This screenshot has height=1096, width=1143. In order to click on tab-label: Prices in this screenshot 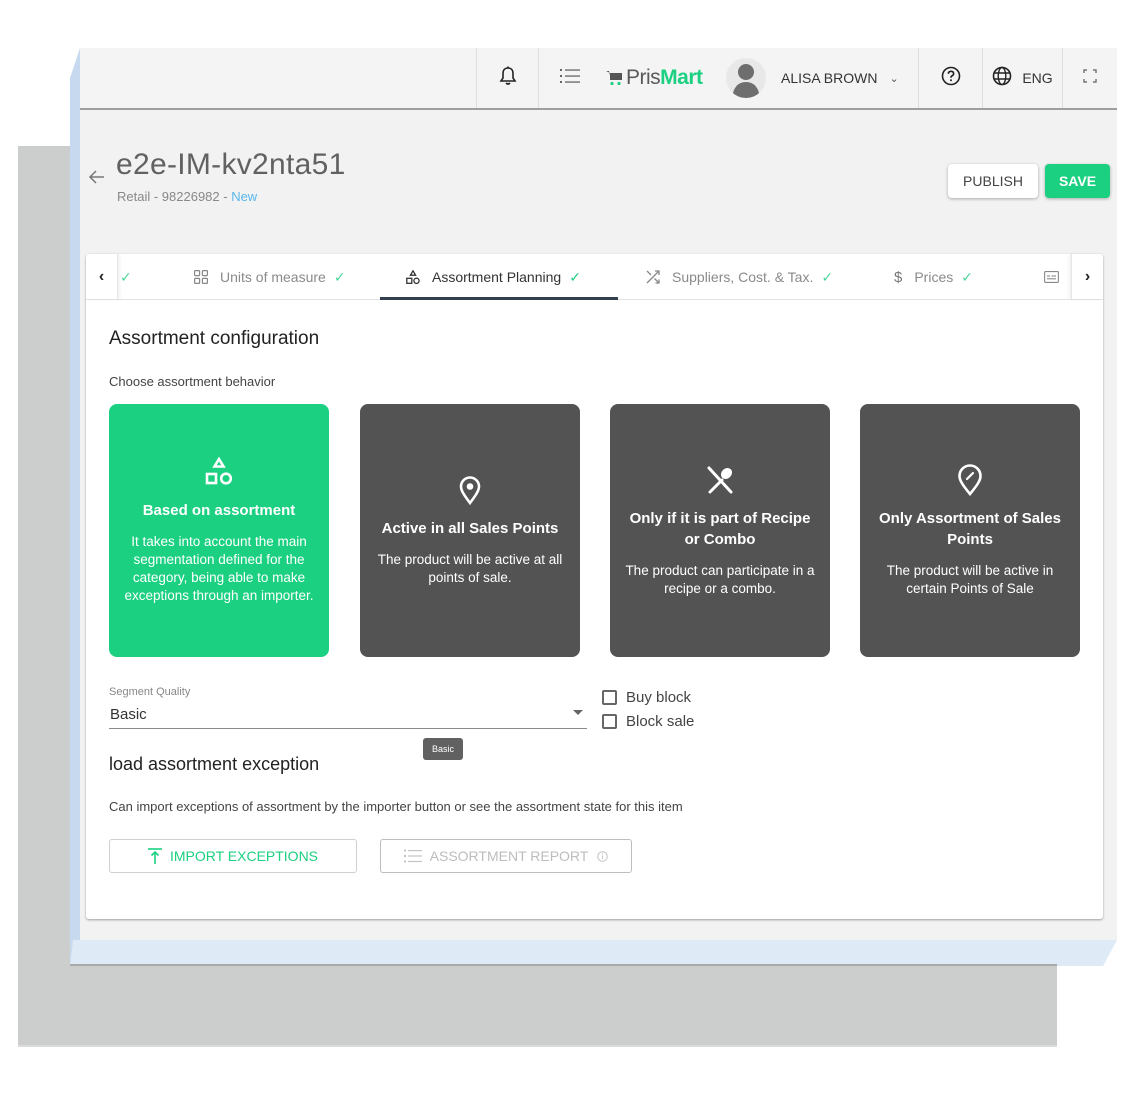, I will do `click(934, 277)`.